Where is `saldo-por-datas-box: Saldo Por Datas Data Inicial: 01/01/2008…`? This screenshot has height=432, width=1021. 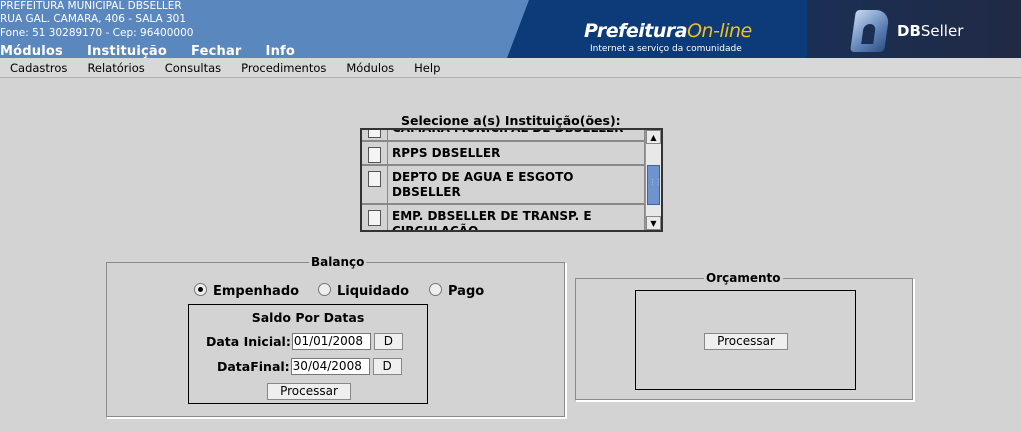
saldo-por-datas-box: Saldo Por Datas Data Inicial: 01/01/2008… is located at coordinates (308, 354).